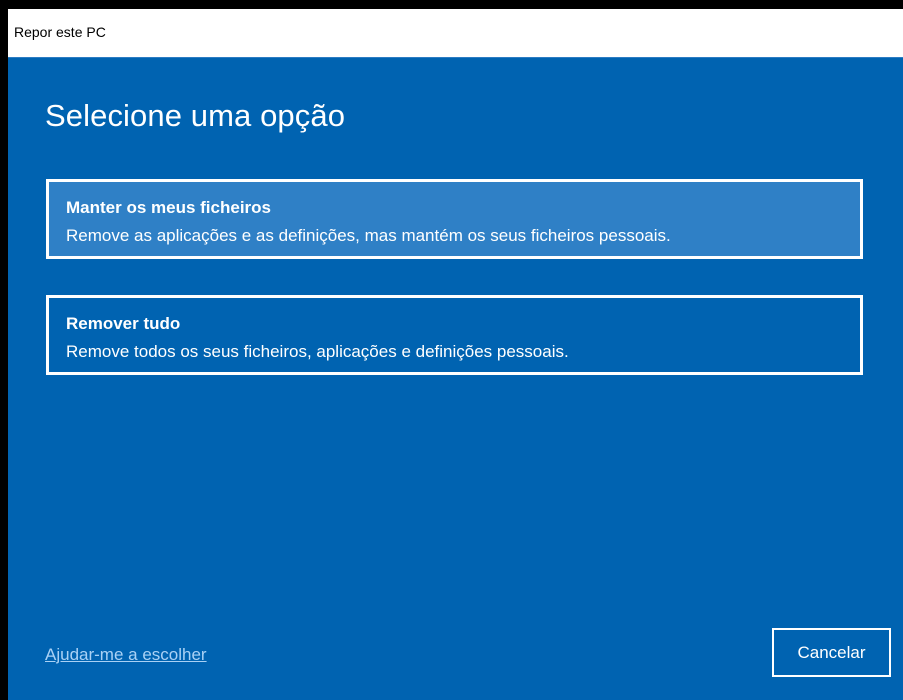  What do you see at coordinates (60, 32) in the screenshot?
I see `window-title: Repor este PC` at bounding box center [60, 32].